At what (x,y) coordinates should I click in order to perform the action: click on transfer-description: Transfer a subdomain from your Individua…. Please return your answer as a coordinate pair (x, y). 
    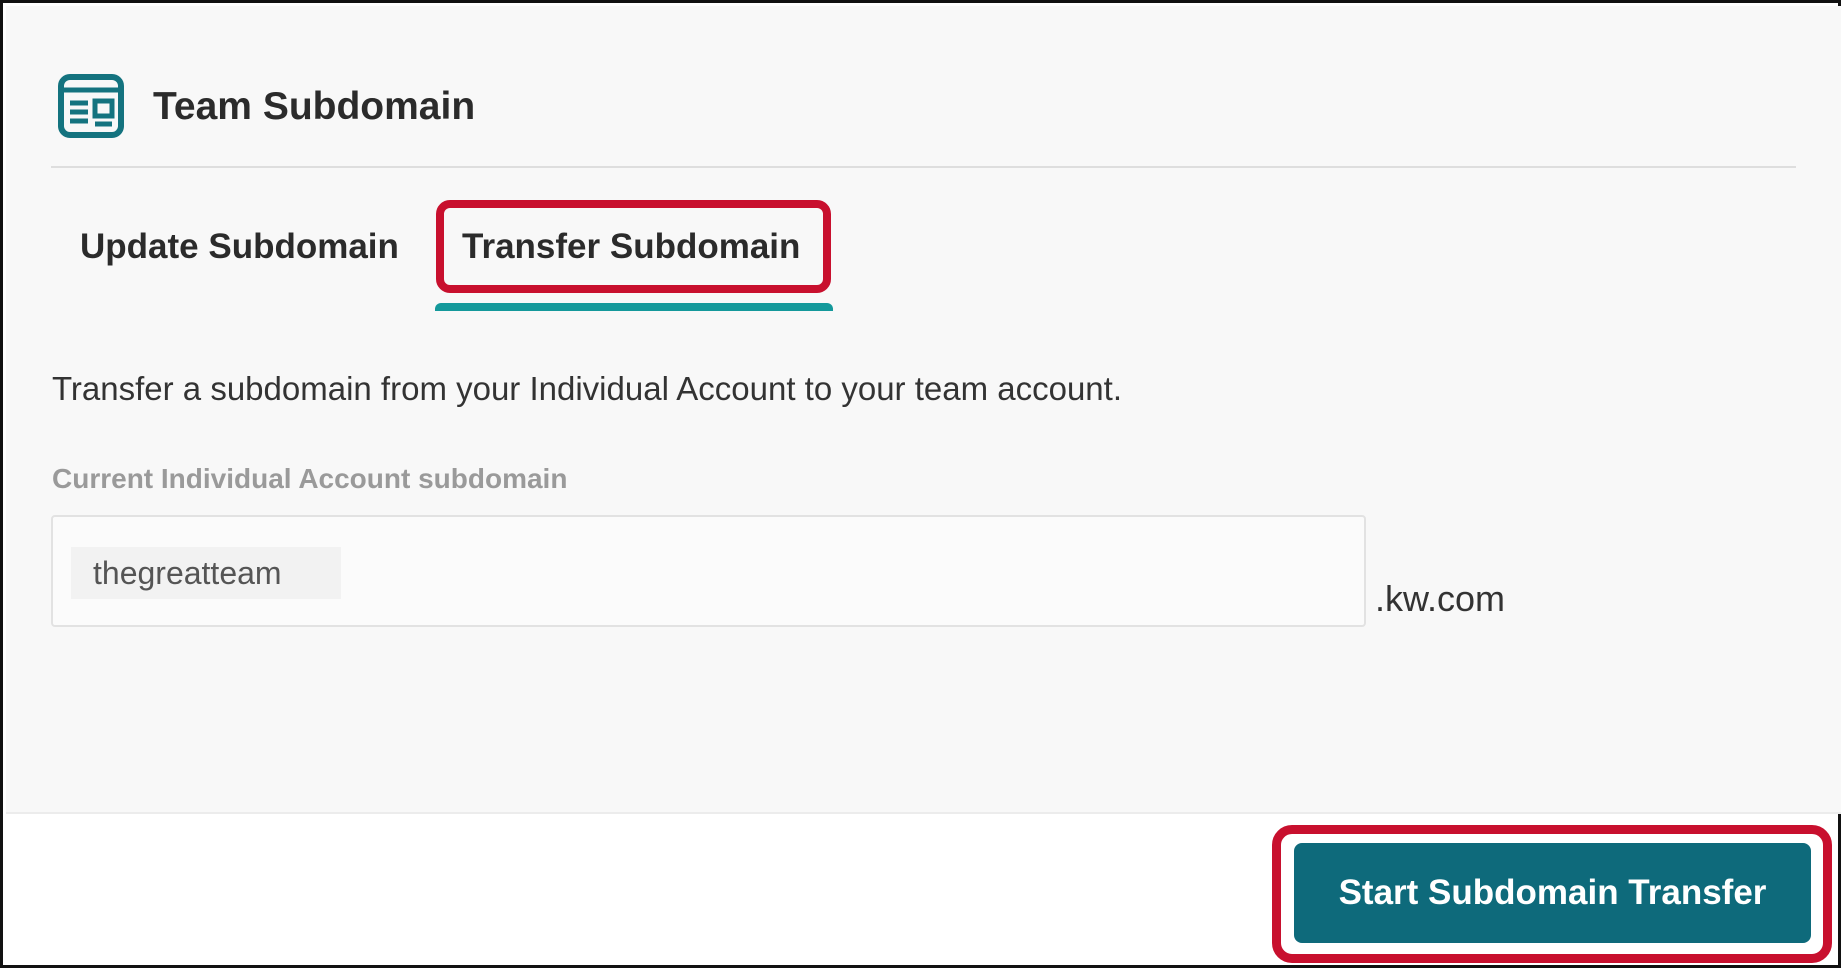
    Looking at the image, I should click on (587, 388).